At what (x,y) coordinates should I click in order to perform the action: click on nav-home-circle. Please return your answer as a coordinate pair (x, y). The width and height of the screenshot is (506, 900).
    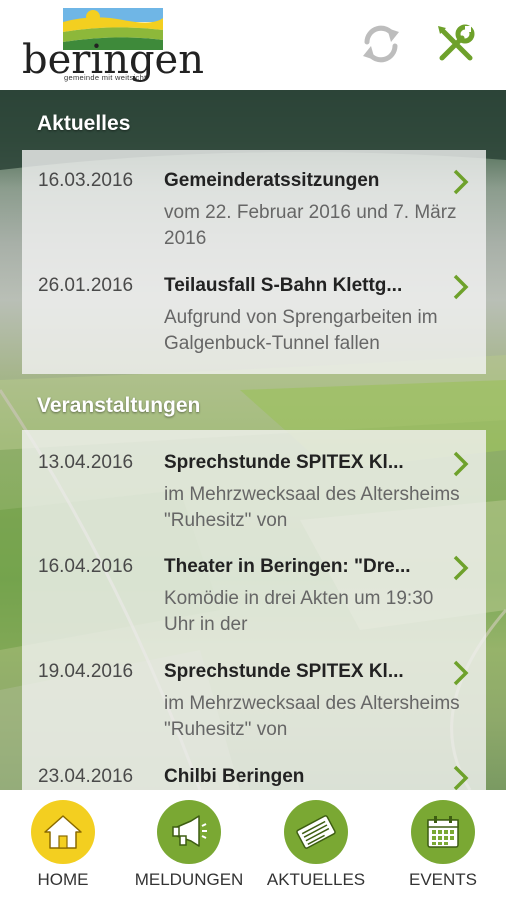
    Looking at the image, I should click on (63, 832).